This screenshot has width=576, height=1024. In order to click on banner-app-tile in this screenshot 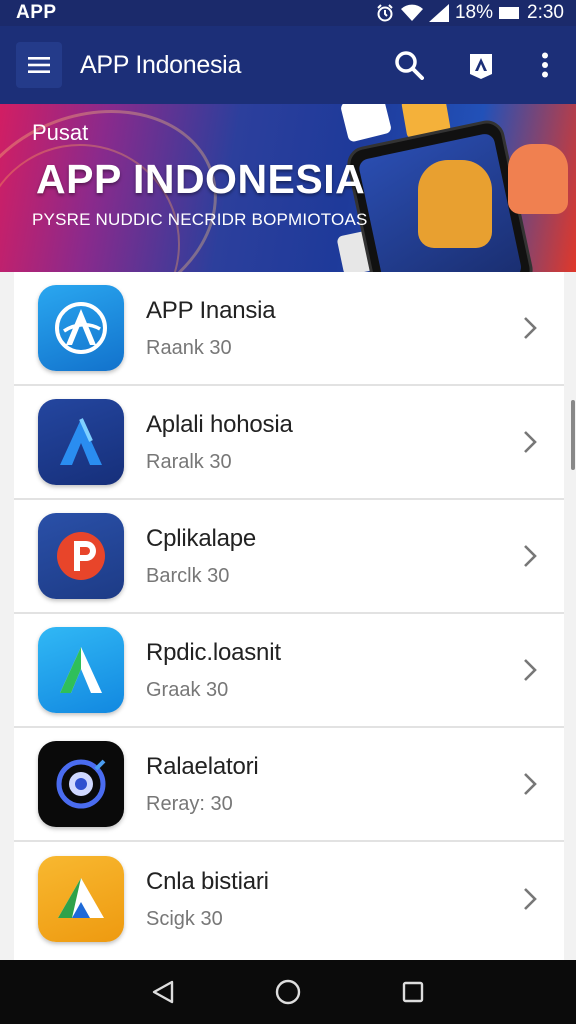, I will do `click(366, 123)`.